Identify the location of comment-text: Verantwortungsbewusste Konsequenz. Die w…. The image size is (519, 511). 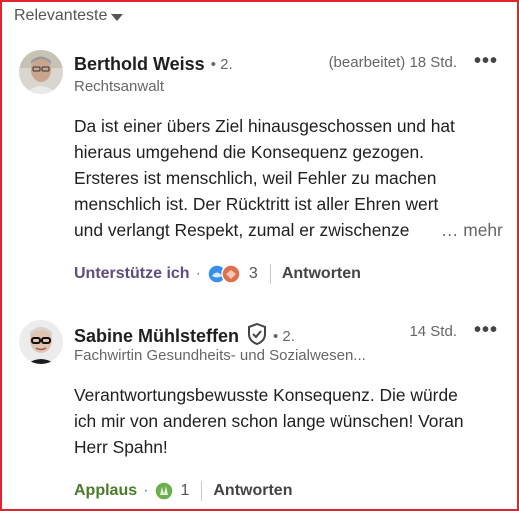
(289, 421).